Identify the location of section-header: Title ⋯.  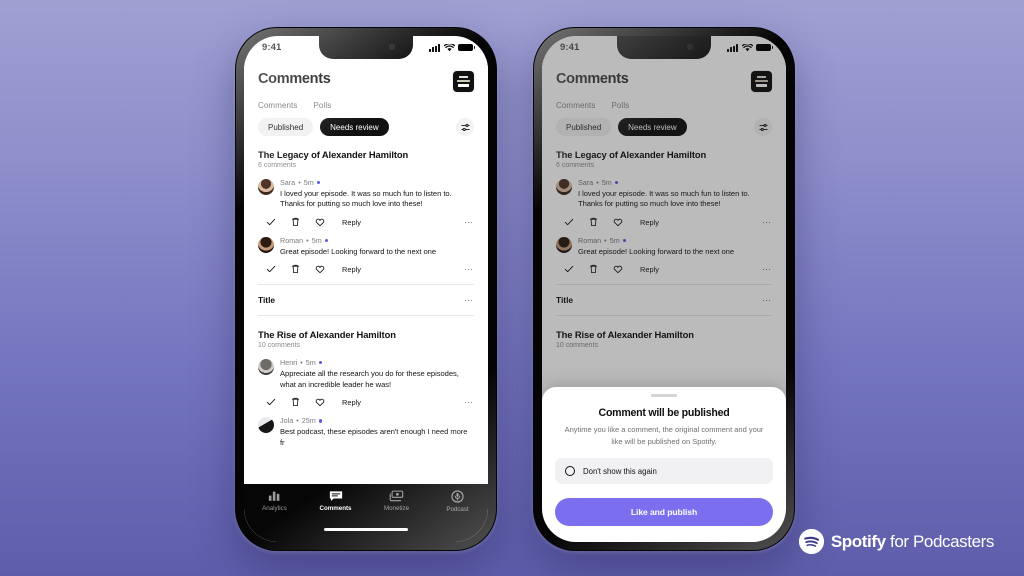
(366, 295).